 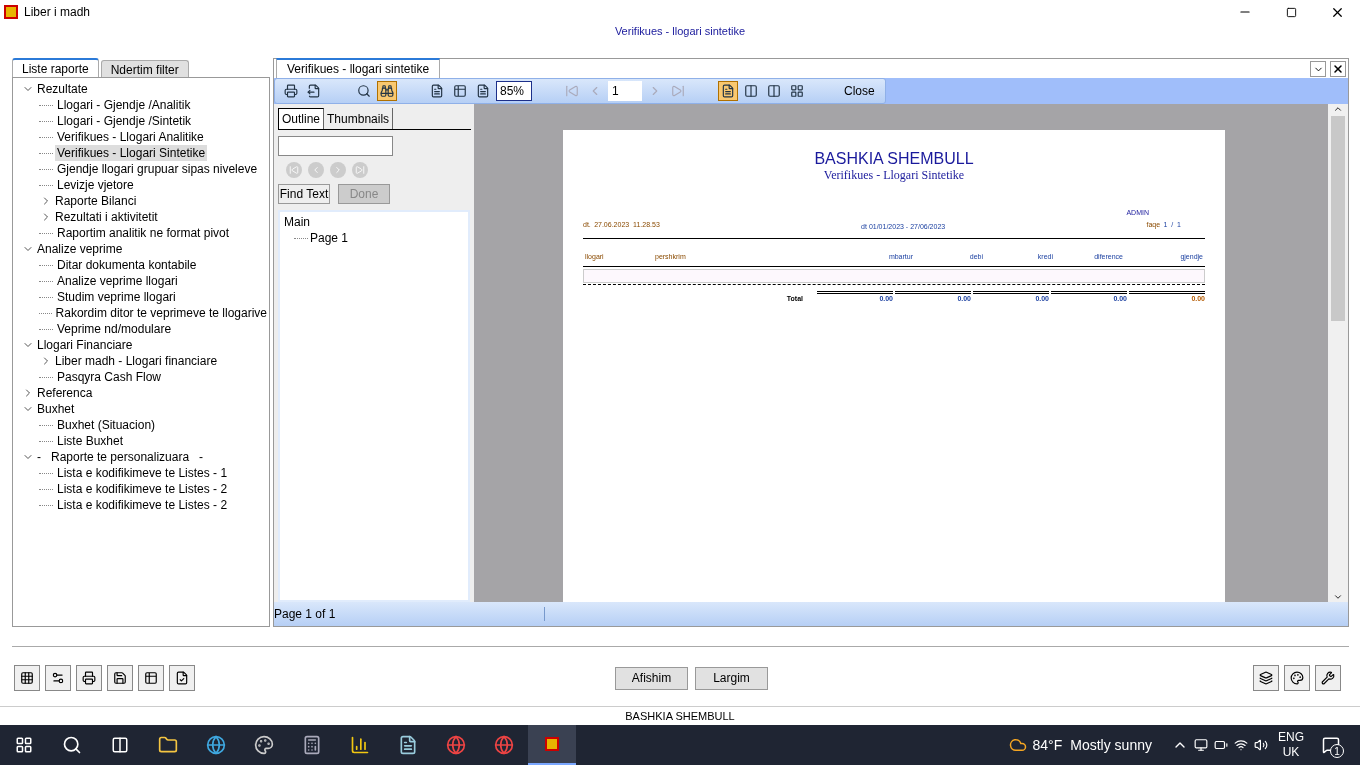 I want to click on tree-item: Verifikues - Llogari Analitike, so click(x=130, y=137).